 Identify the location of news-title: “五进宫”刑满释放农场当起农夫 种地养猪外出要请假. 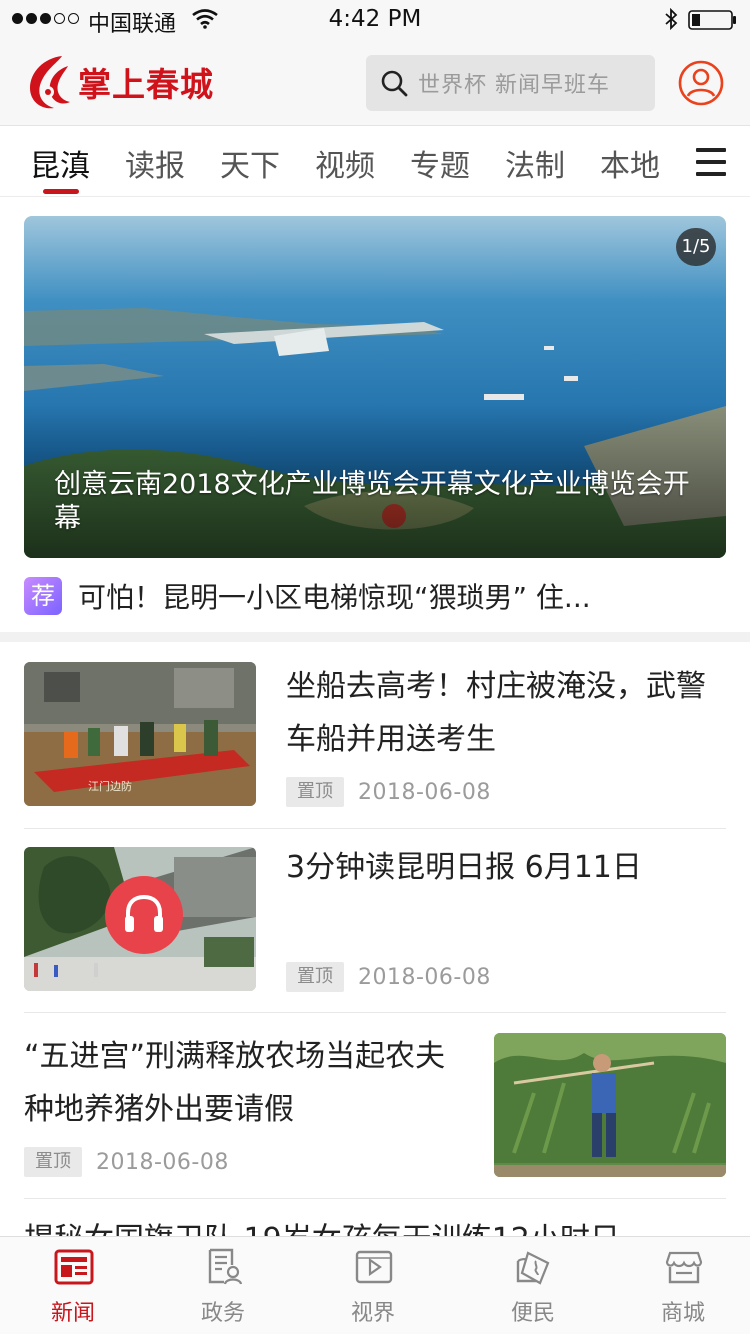
(235, 1083).